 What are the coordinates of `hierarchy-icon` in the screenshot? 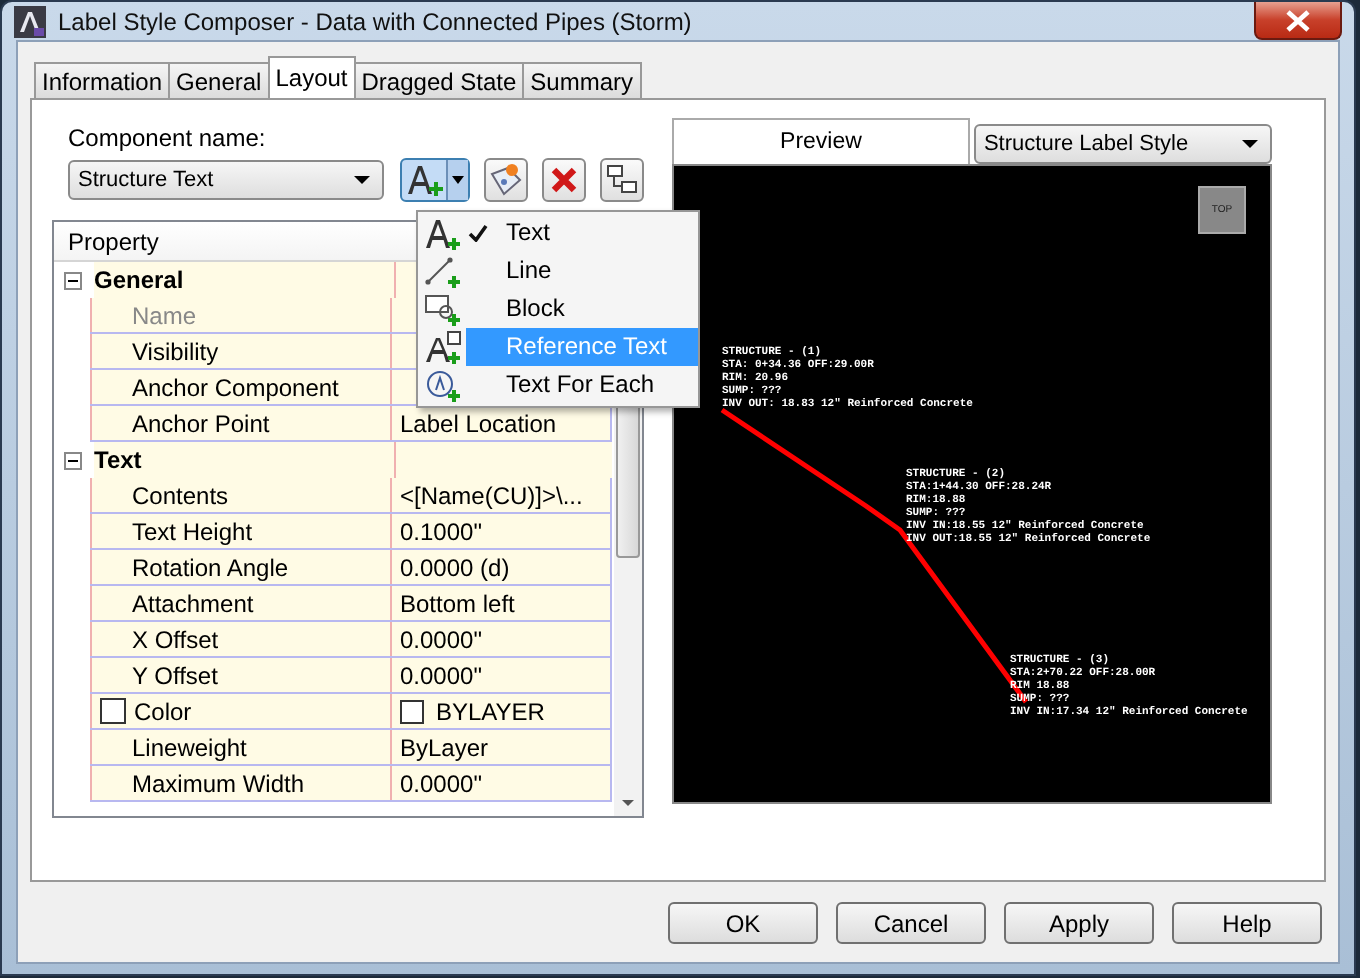 It's located at (622, 180).